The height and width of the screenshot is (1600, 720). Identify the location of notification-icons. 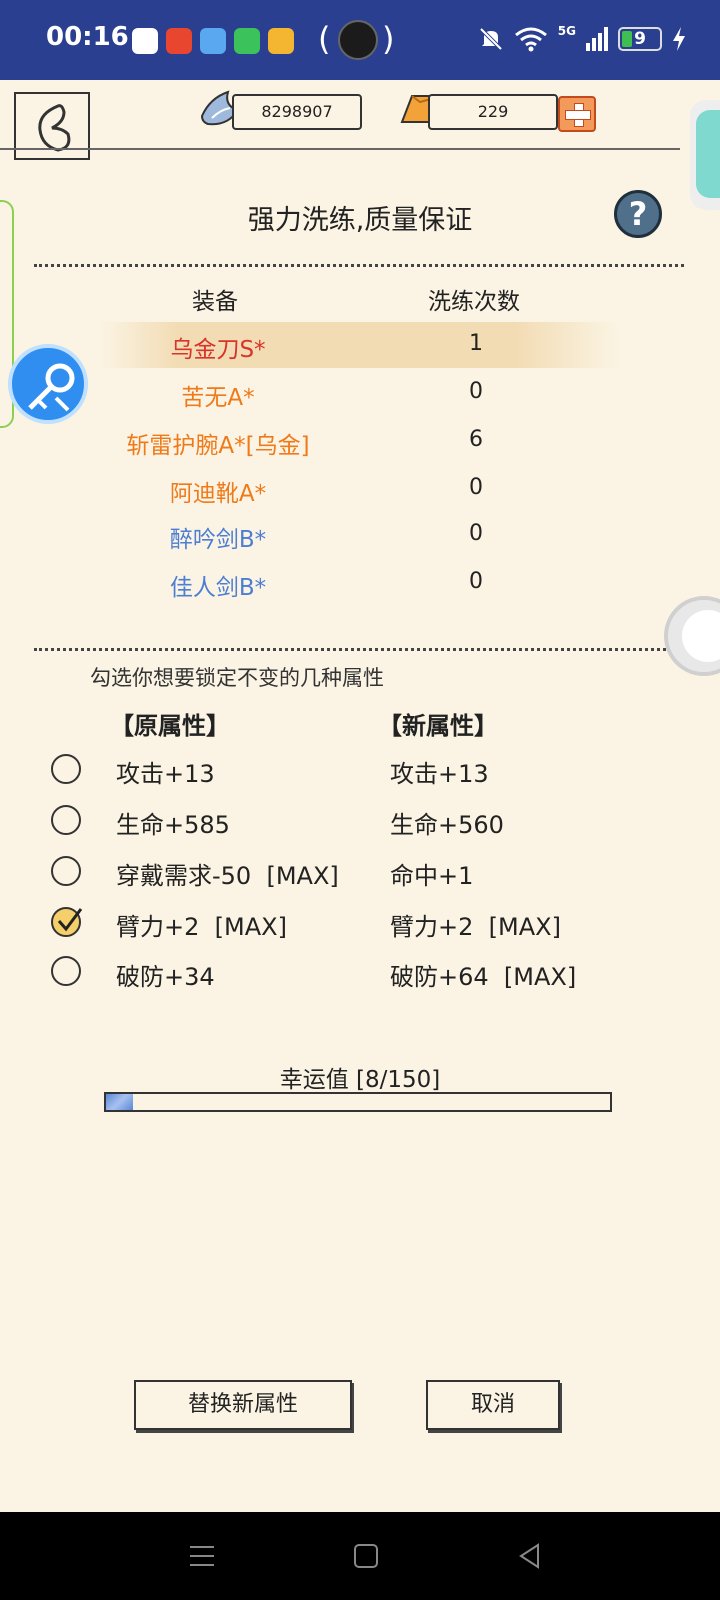
(213, 41).